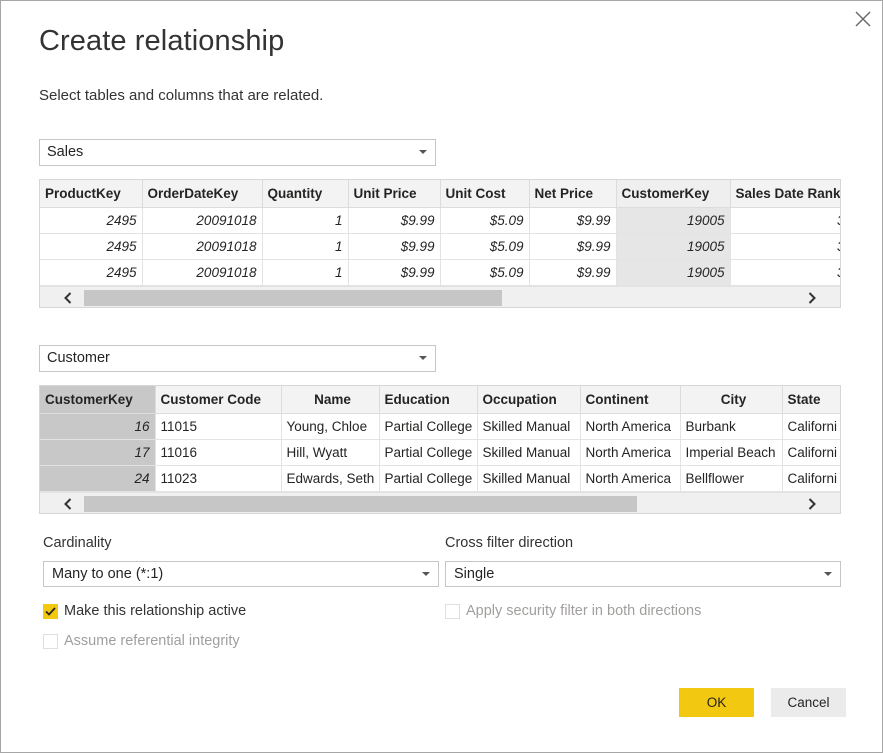  I want to click on table1-col-header: Sales Date Rank, so click(785, 194).